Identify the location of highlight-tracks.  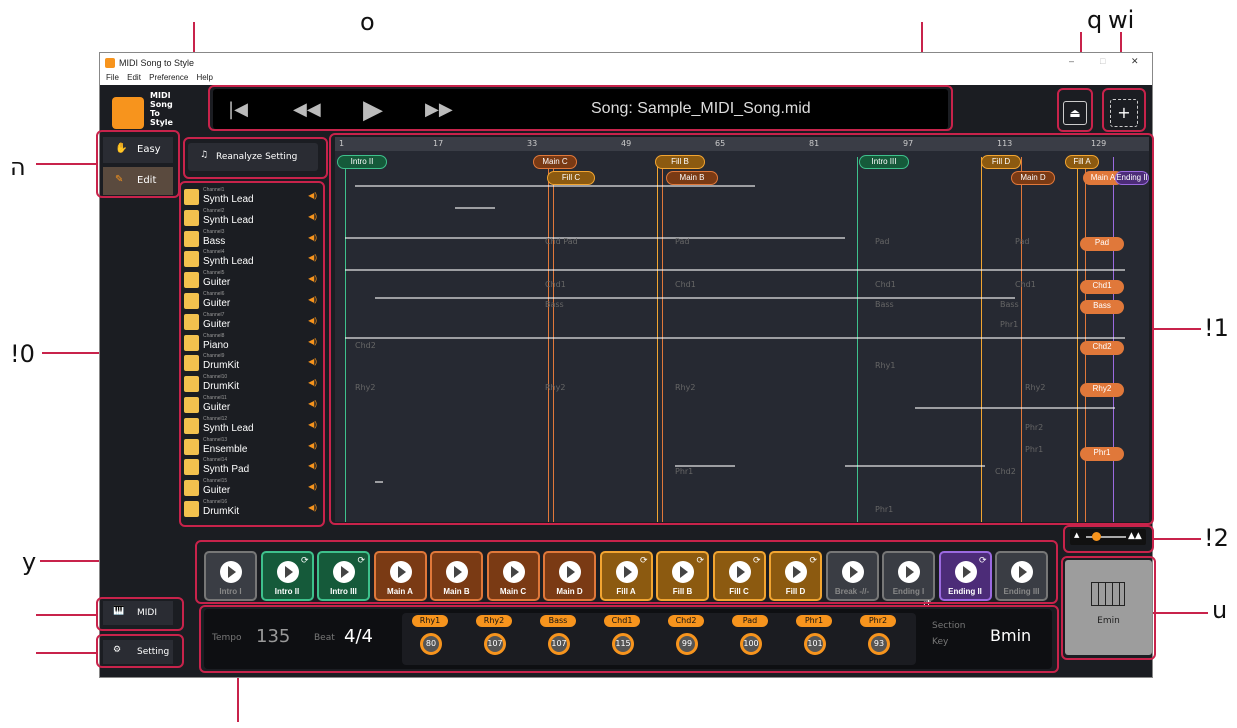
(252, 354).